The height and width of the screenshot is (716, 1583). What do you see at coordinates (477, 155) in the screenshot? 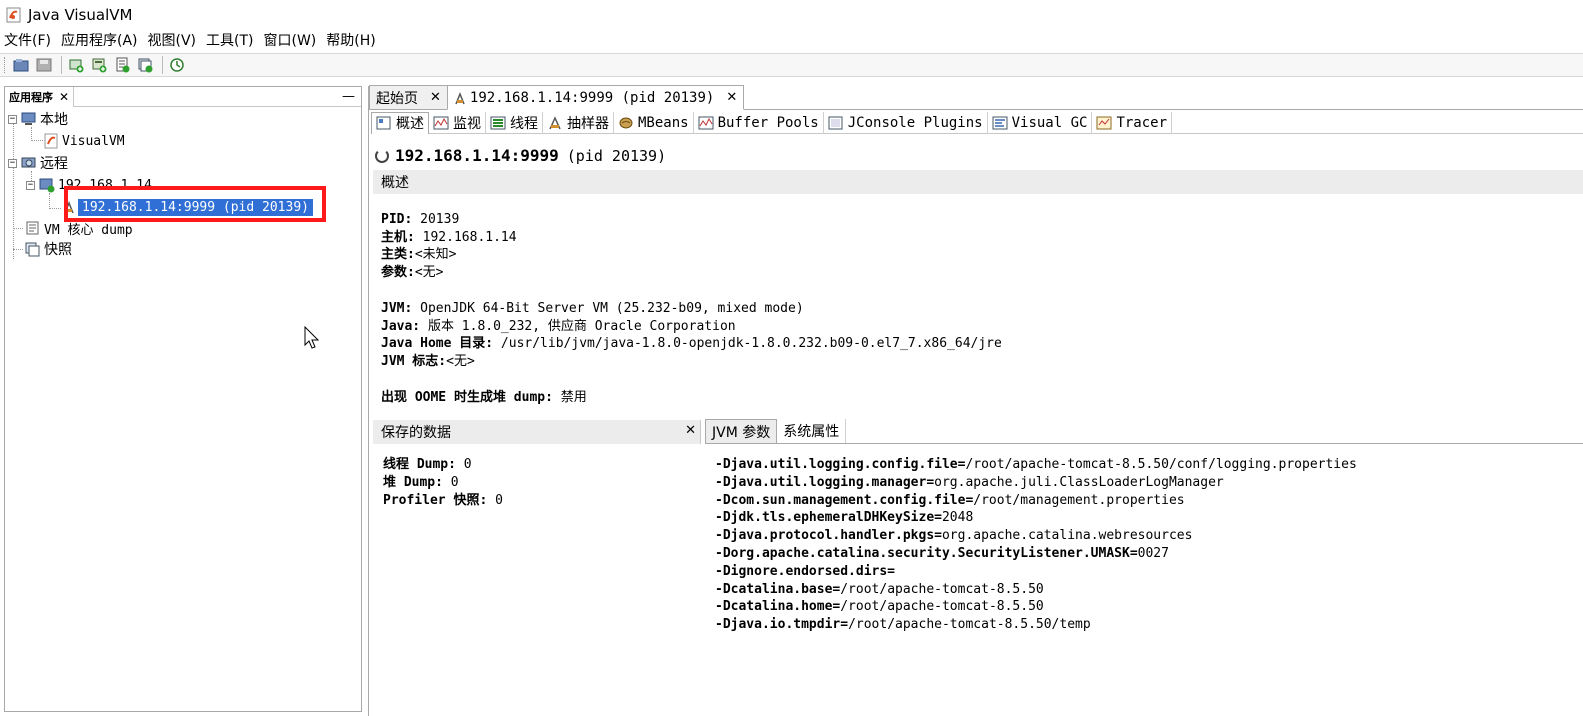
I see `overview-host: 192.168.1.14:9999` at bounding box center [477, 155].